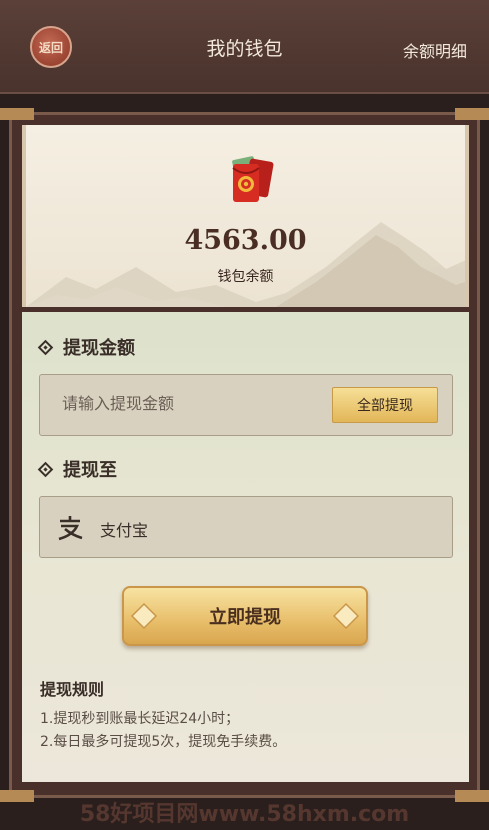 The height and width of the screenshot is (830, 489). I want to click on balance-amount: 4563.00, so click(245, 240).